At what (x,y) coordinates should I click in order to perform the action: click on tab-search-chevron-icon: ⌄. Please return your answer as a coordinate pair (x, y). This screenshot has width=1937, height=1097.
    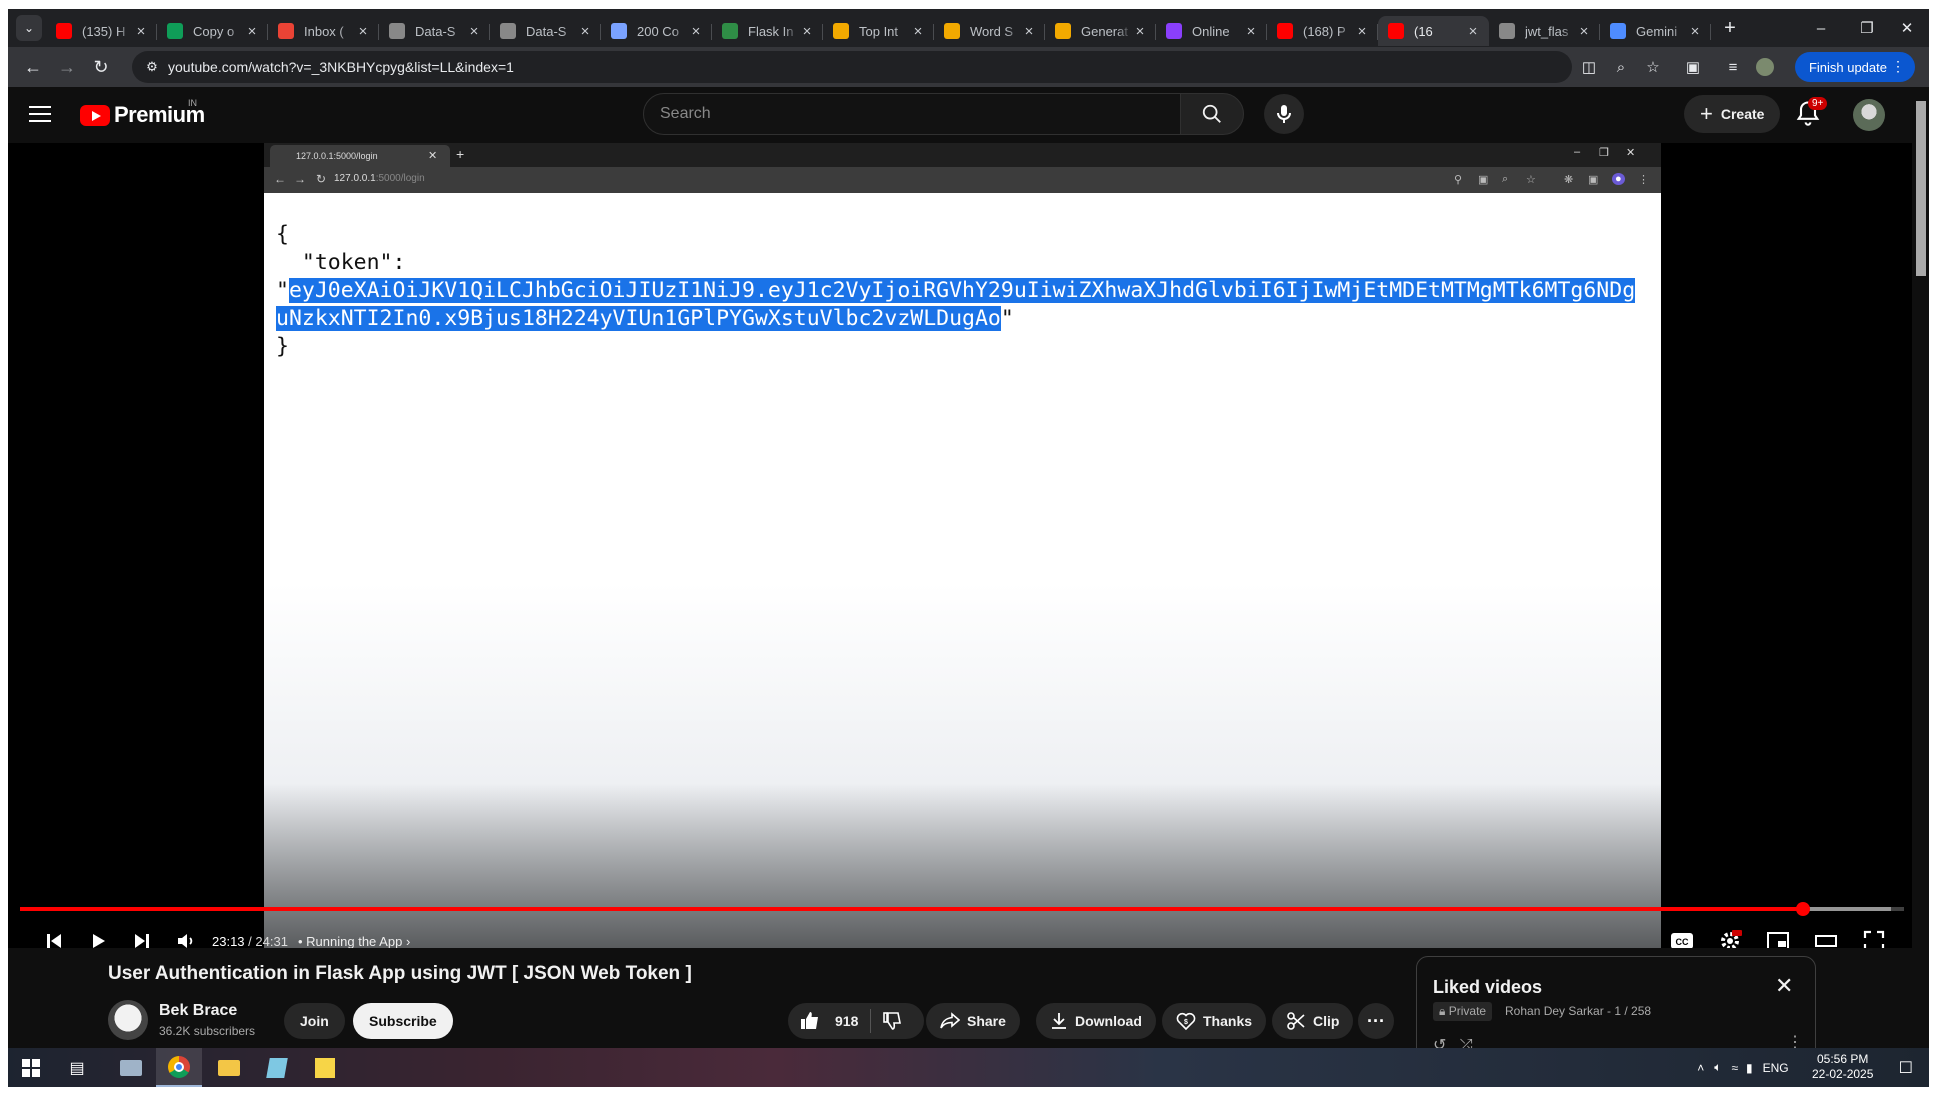
    Looking at the image, I should click on (29, 28).